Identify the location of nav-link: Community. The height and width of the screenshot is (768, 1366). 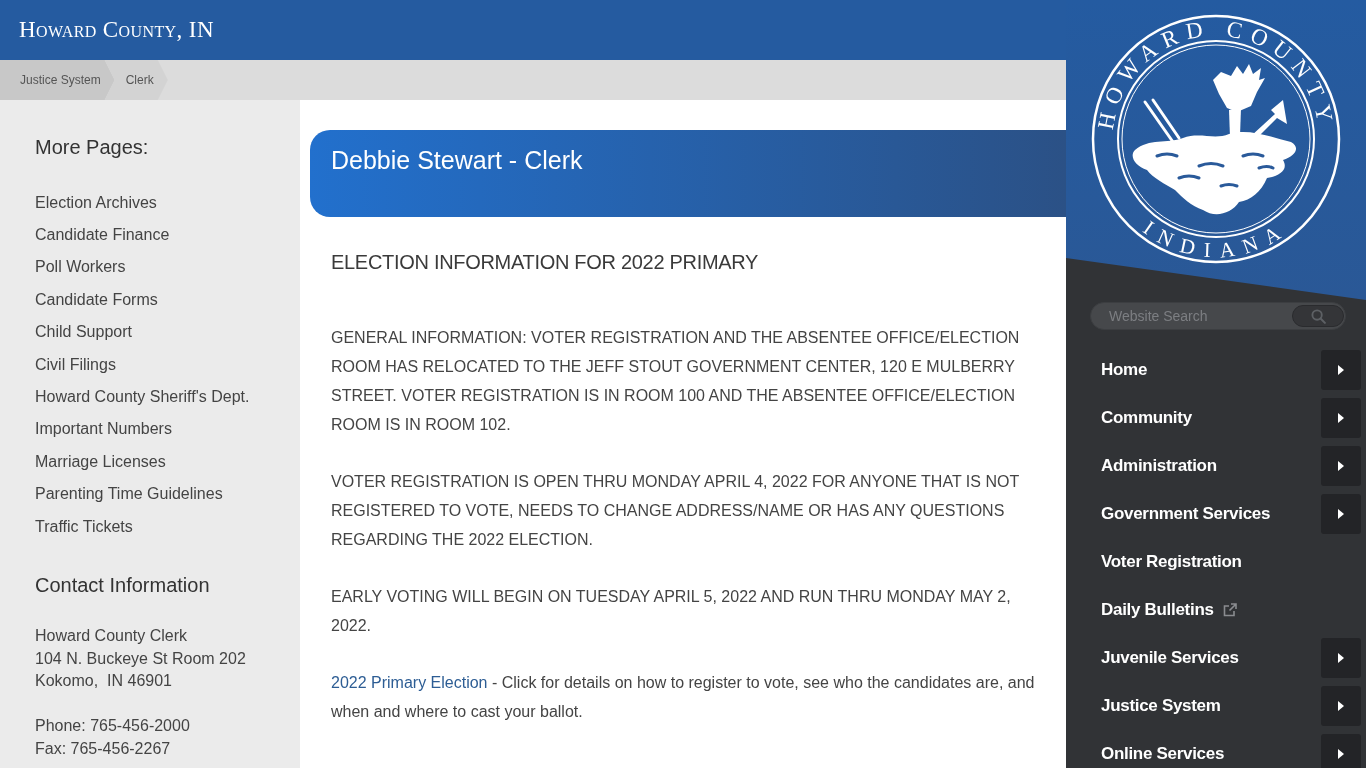
(1146, 418).